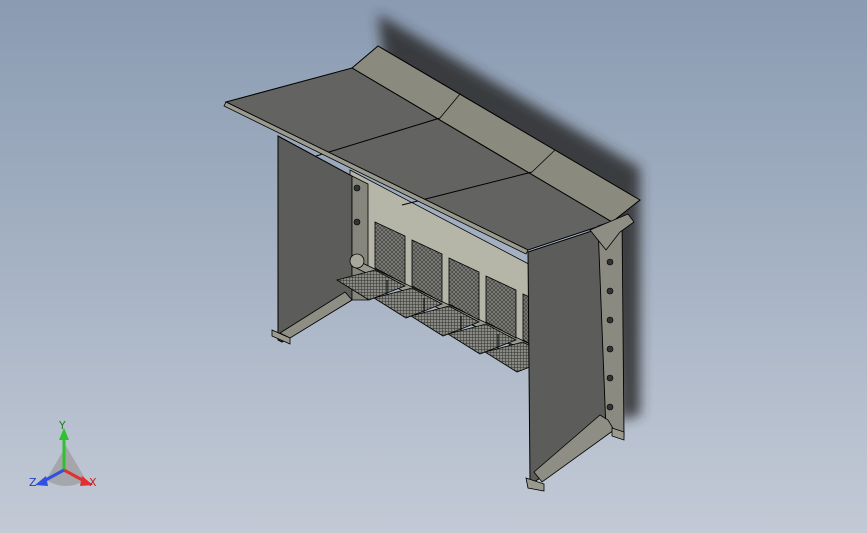 This screenshot has height=533, width=867. I want to click on triad-x-label: X, so click(93, 482).